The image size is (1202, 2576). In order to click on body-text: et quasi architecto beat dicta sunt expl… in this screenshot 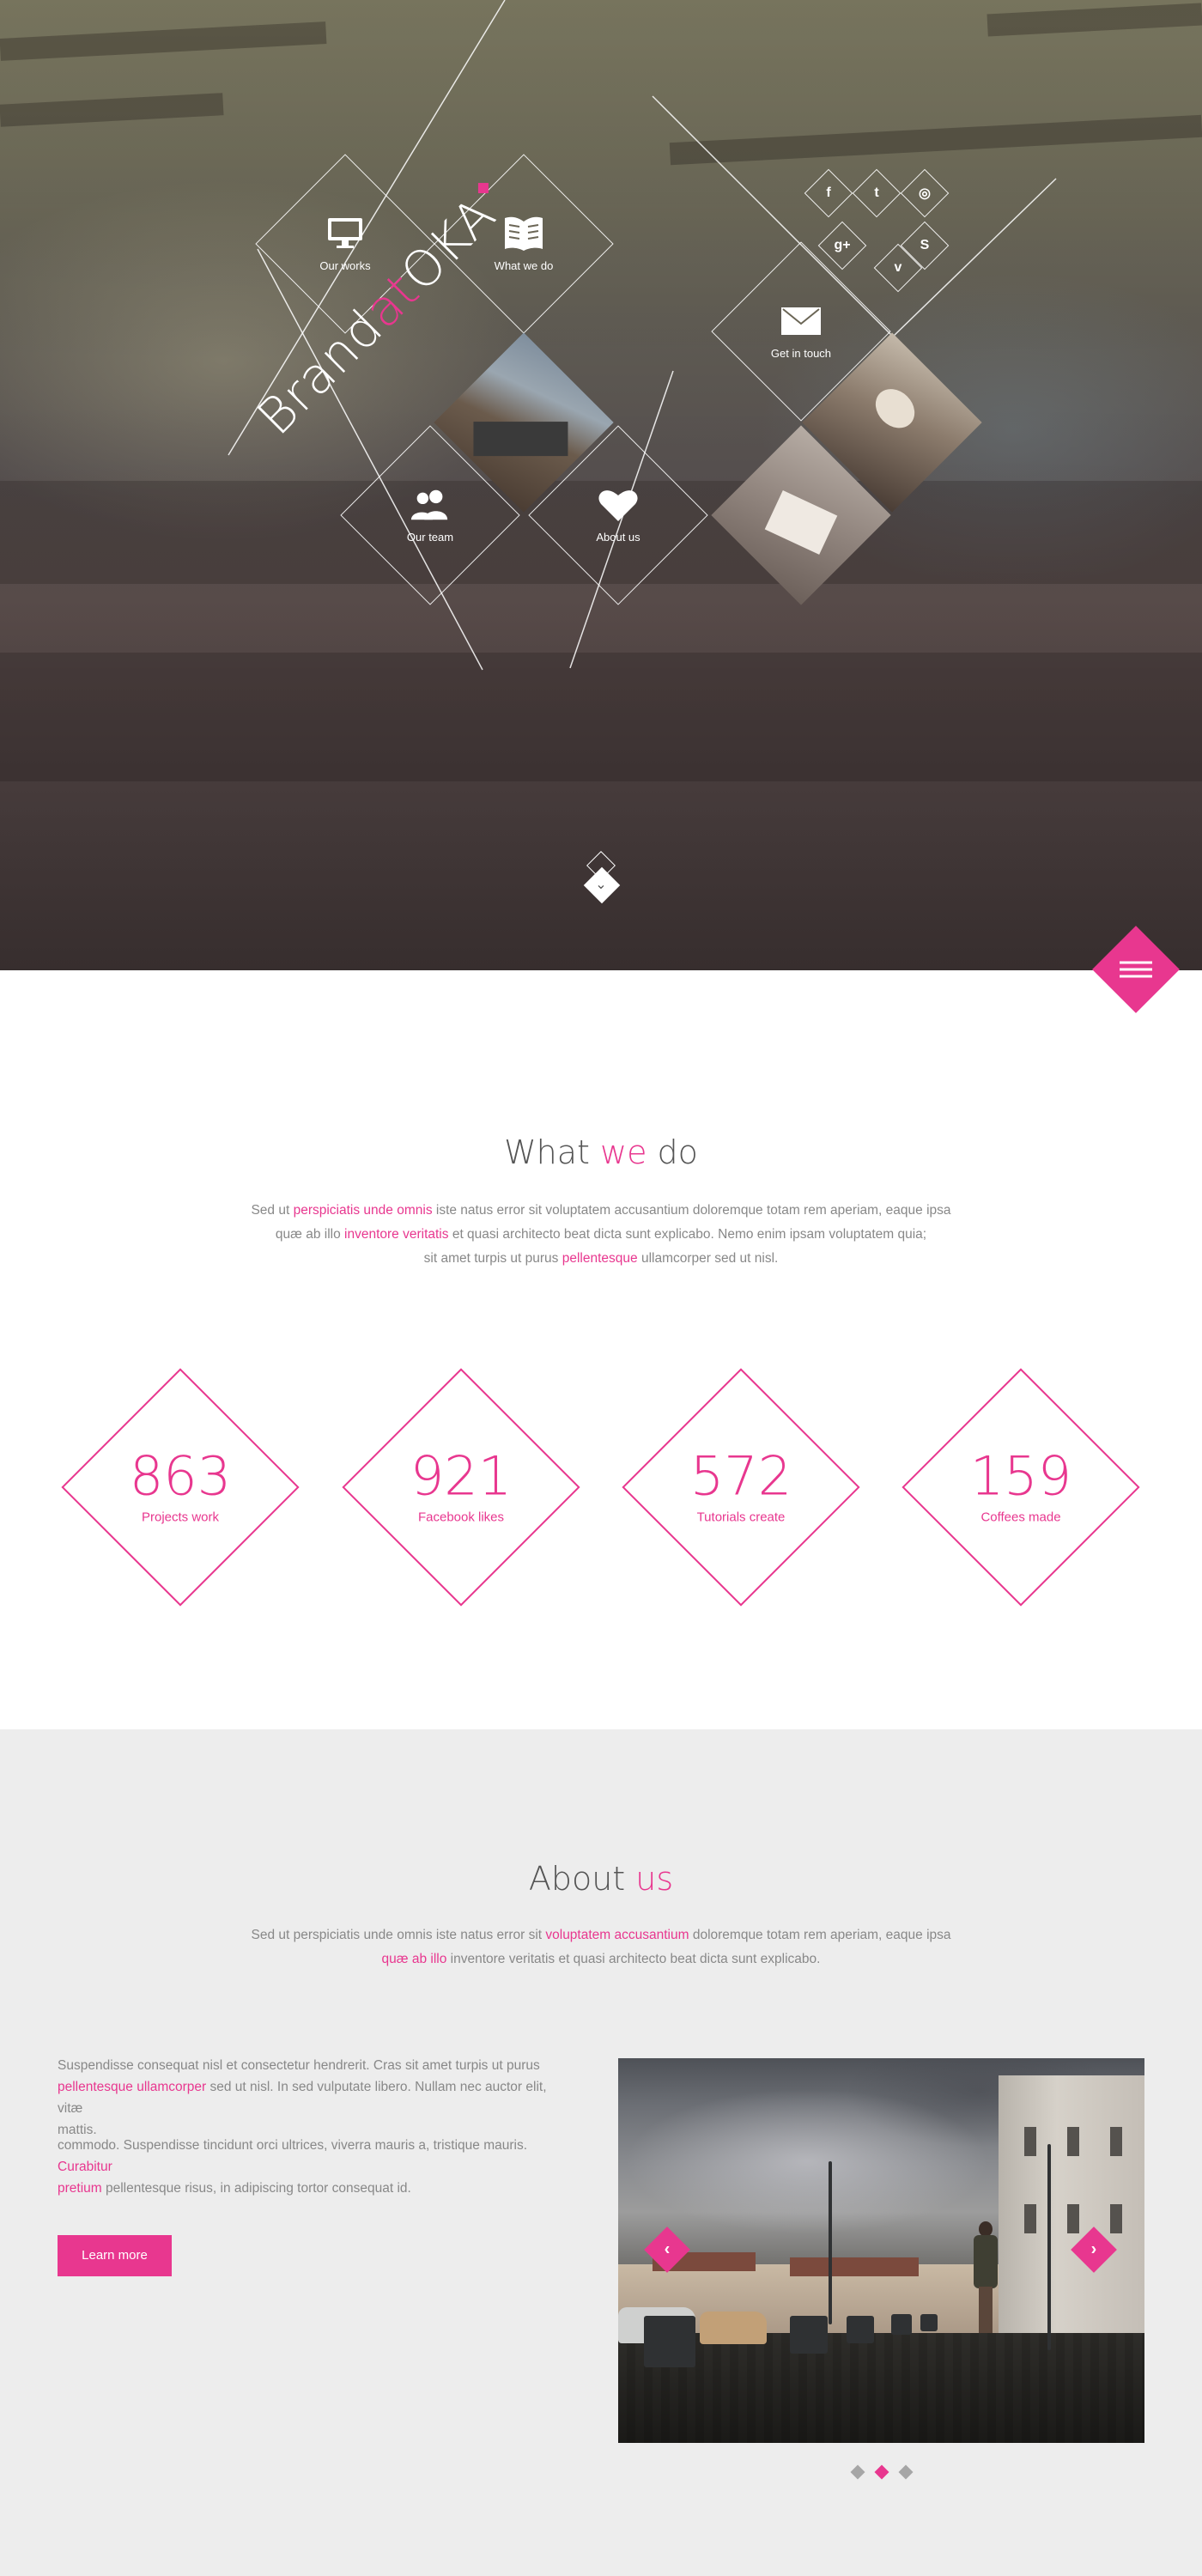, I will do `click(687, 1235)`.